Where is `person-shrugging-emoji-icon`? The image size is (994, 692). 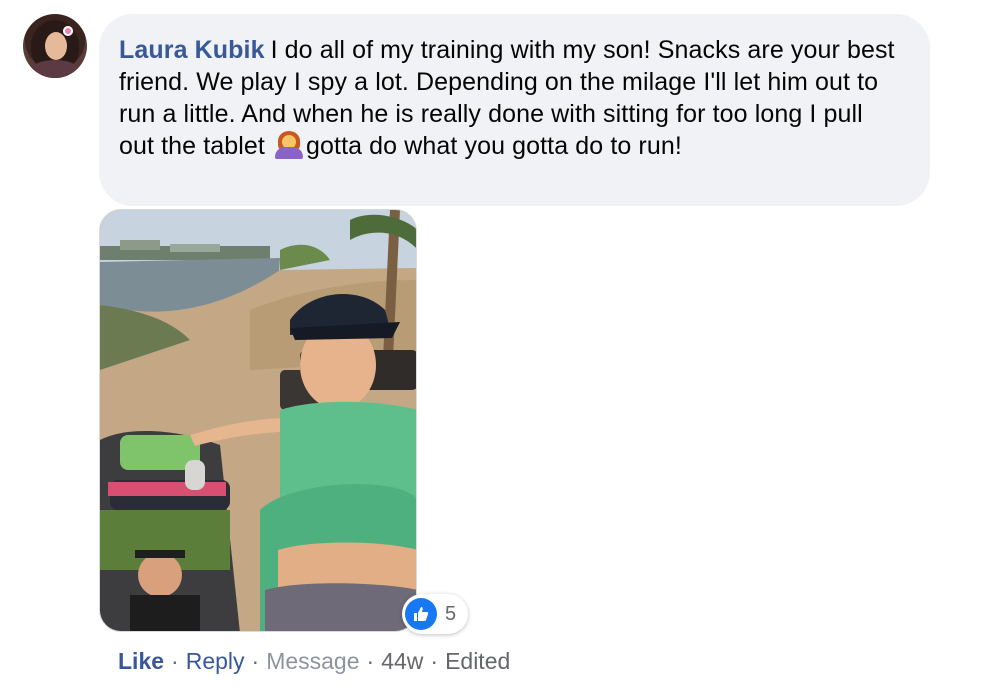 person-shrugging-emoji-icon is located at coordinates (289, 145).